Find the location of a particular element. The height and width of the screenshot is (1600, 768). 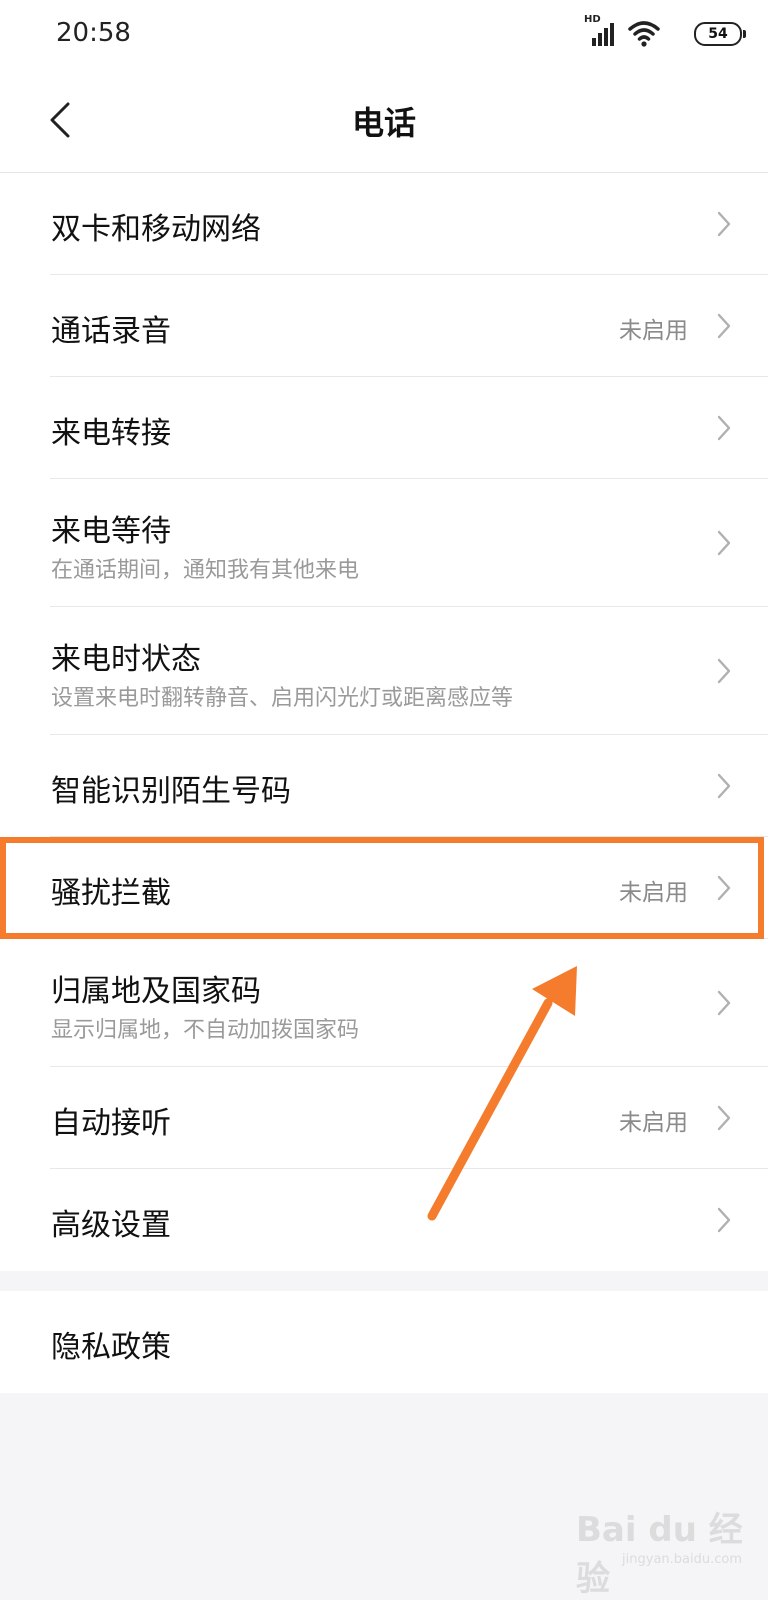

settings-row-dual-sim: 双卡和移动网络 is located at coordinates (384, 224).